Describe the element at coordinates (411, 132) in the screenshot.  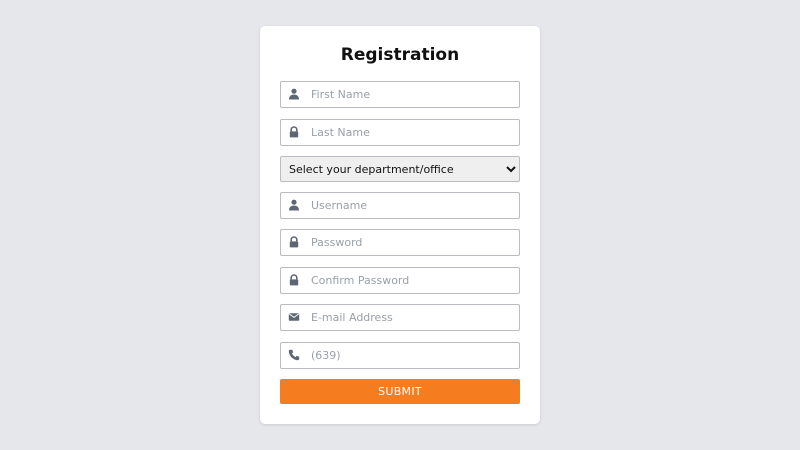
I see `last-name-input` at that location.